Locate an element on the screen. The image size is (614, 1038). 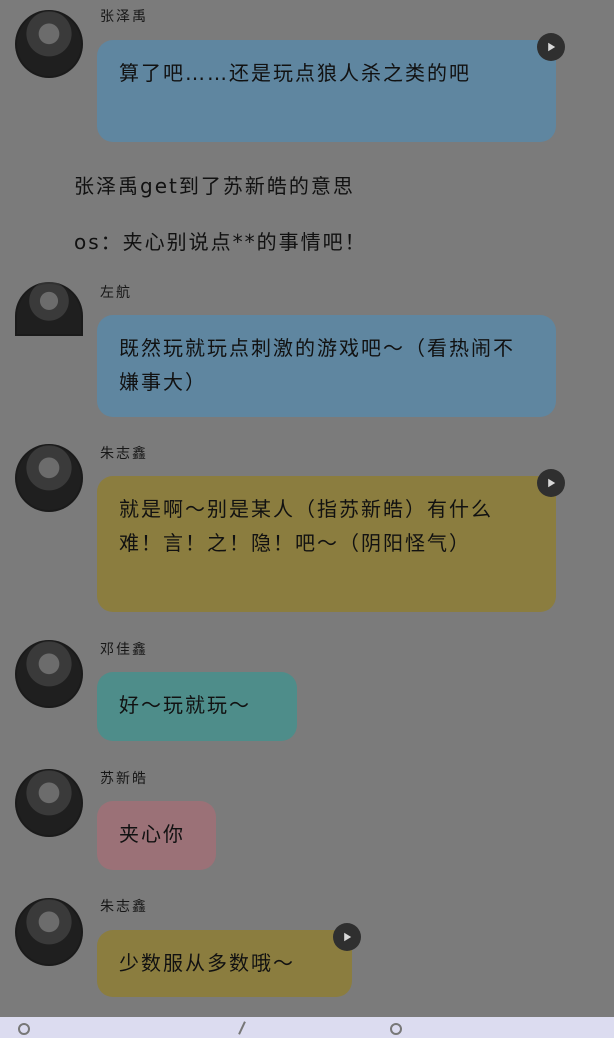
message-bubble: 好～玩就玩～ is located at coordinates (197, 706).